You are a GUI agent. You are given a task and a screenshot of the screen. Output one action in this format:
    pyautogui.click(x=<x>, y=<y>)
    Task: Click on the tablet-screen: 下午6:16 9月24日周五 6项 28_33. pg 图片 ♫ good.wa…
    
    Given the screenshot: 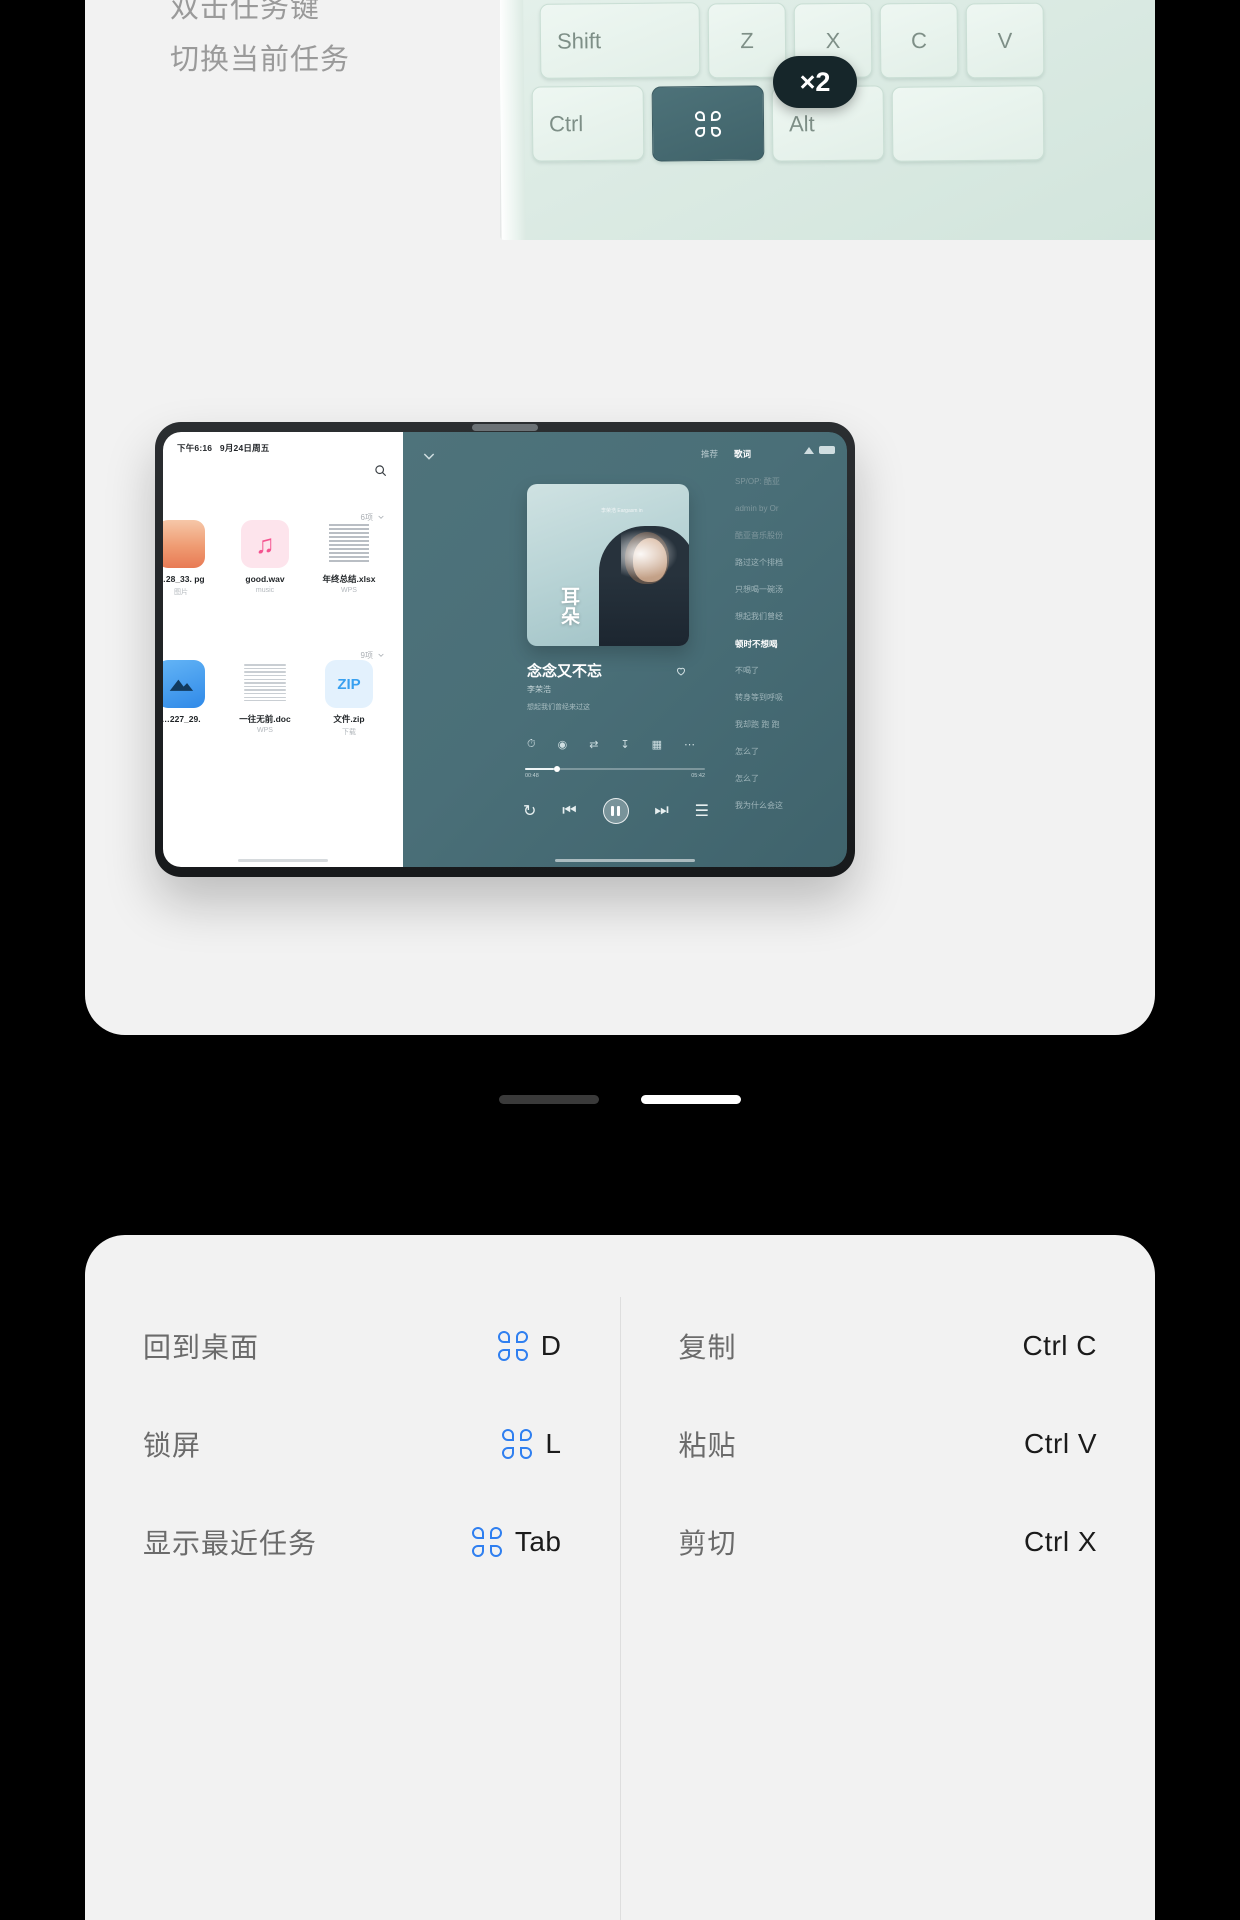 What is the action you would take?
    pyautogui.click(x=505, y=649)
    